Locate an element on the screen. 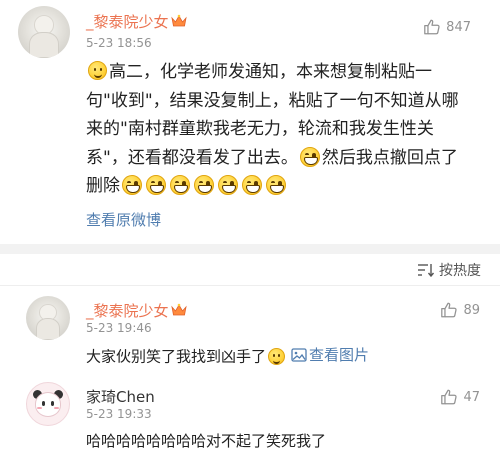 The image size is (500, 459). sort-label: 按热度 is located at coordinates (460, 271).